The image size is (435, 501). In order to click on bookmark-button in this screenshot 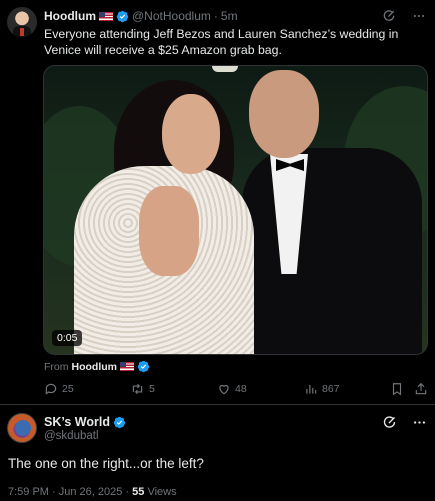, I will do `click(397, 389)`.